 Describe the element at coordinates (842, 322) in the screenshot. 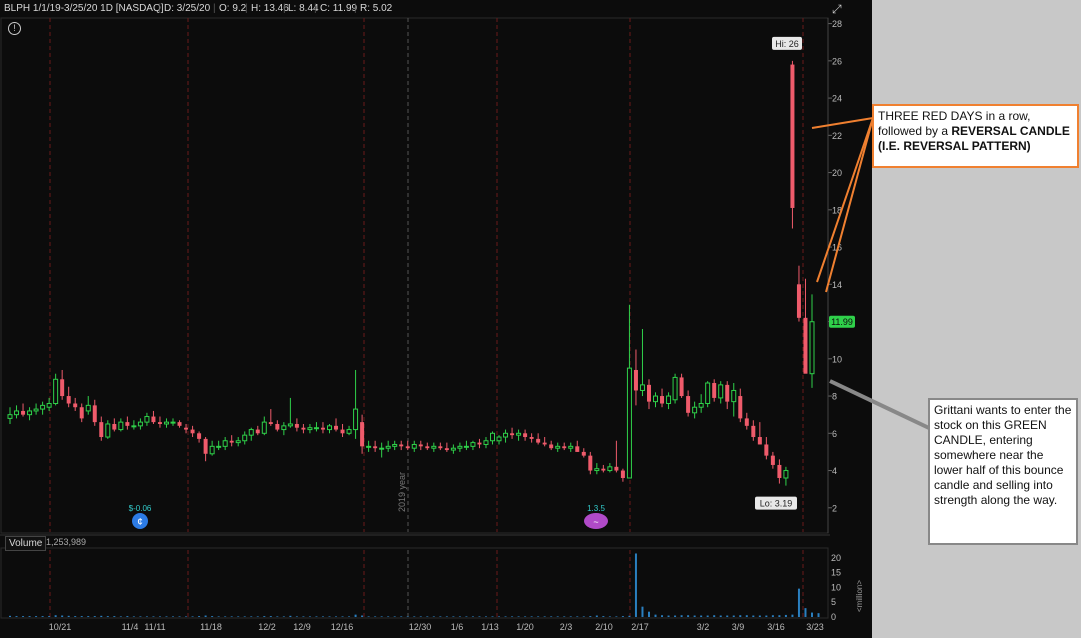

I see `last-price-label: 11.99` at that location.